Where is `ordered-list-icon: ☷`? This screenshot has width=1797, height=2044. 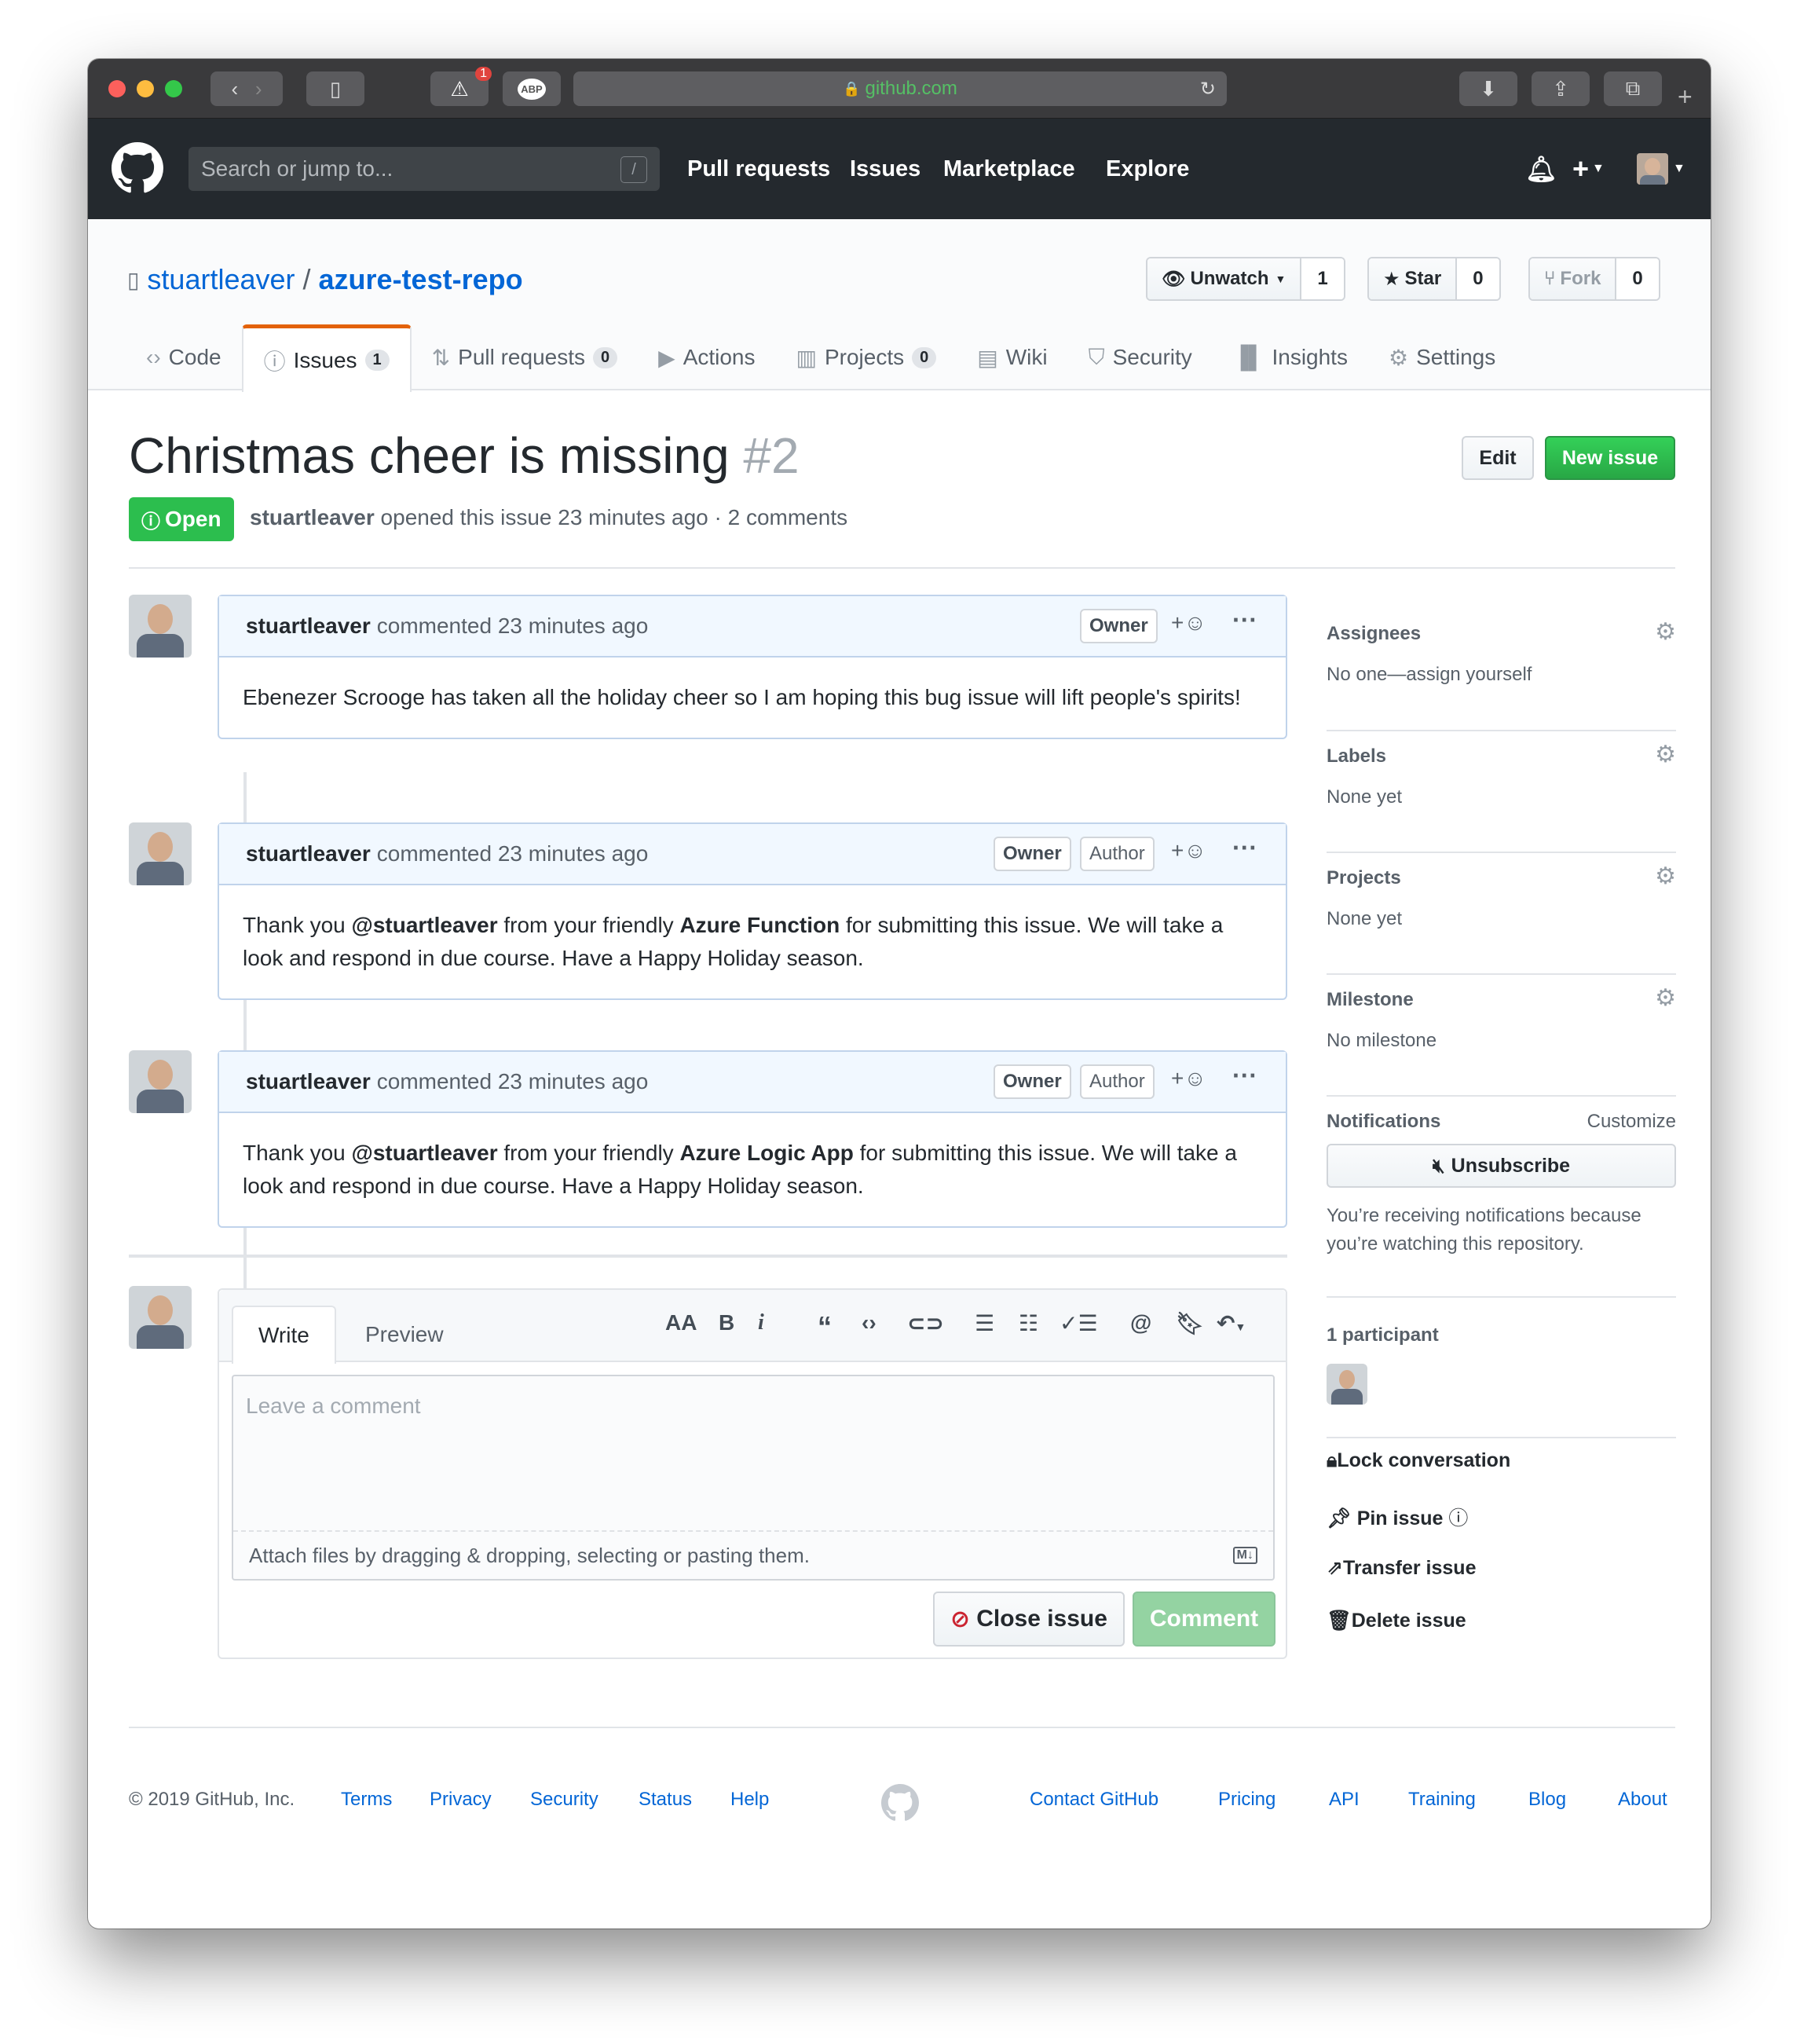 ordered-list-icon: ☷ is located at coordinates (1028, 1323).